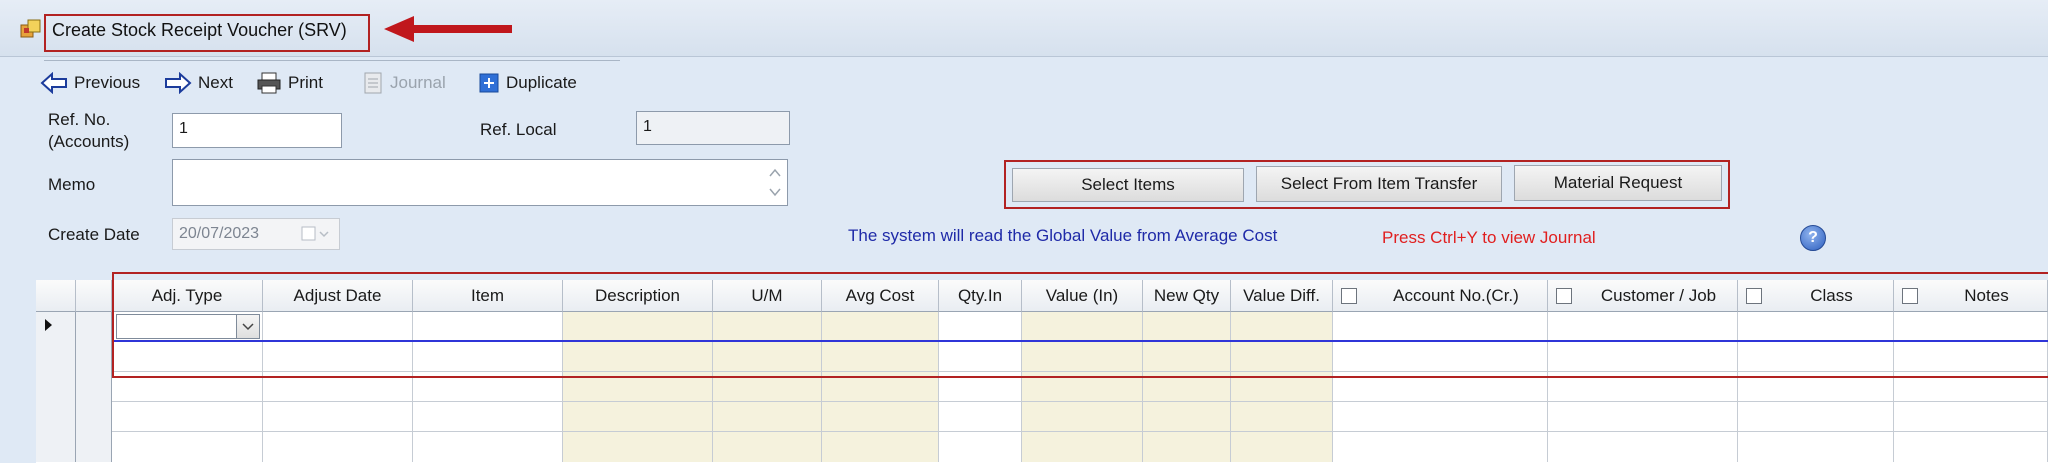 Image resolution: width=2048 pixels, height=463 pixels. I want to click on ref-no-field: 1, so click(257, 130).